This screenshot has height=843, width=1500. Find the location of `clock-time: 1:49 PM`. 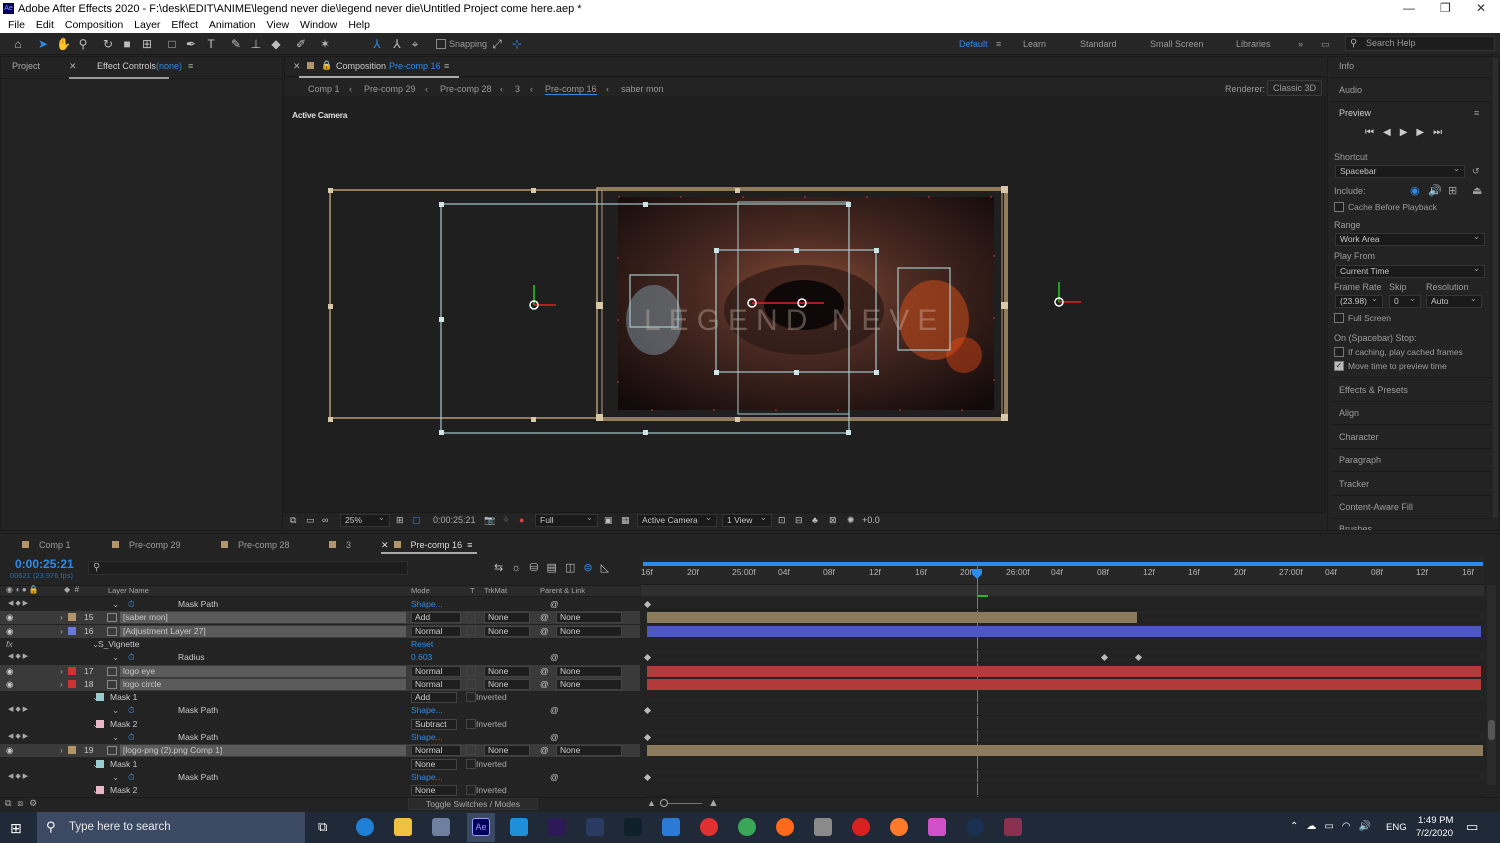

clock-time: 1:49 PM is located at coordinates (1435, 820).